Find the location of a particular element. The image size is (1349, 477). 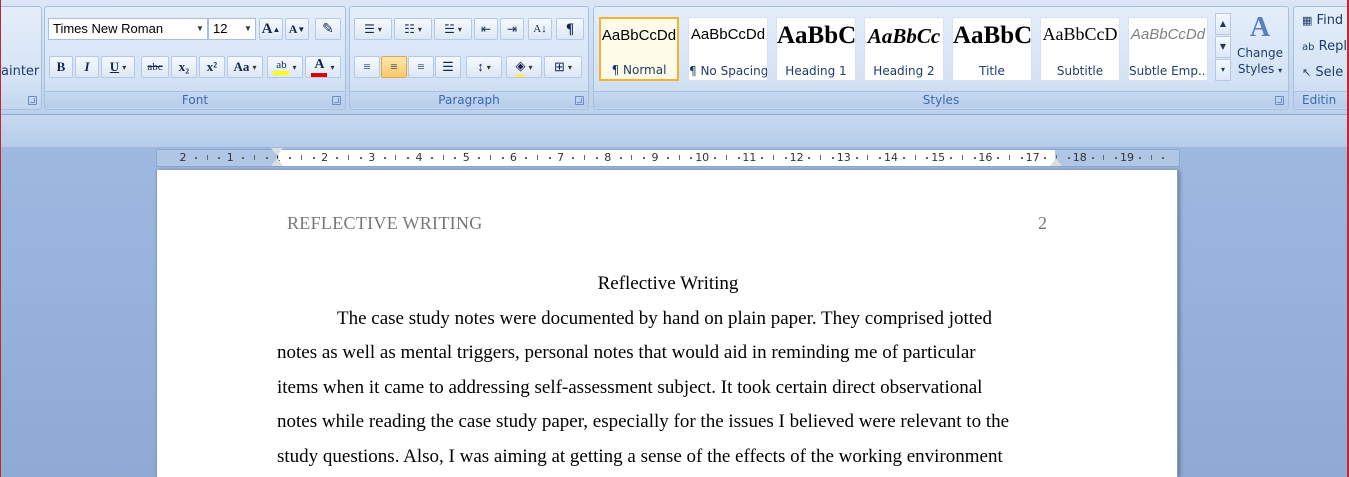

ruler-tick-label: 18 is located at coordinates (1079, 157).